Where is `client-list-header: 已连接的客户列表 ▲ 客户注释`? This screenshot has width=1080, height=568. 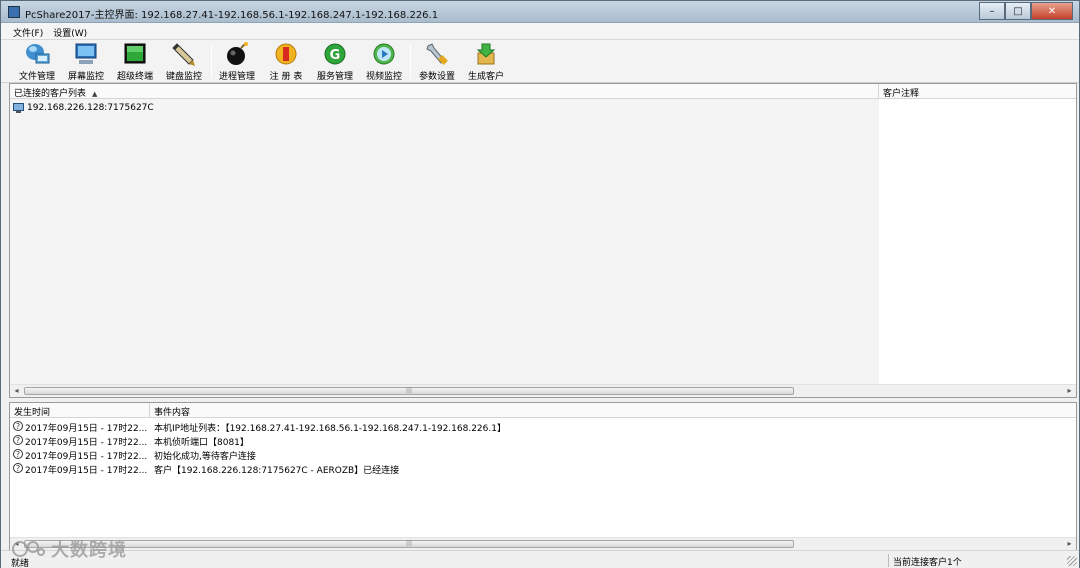
client-list-header: 已连接的客户列表 ▲ 客户注释 is located at coordinates (543, 91).